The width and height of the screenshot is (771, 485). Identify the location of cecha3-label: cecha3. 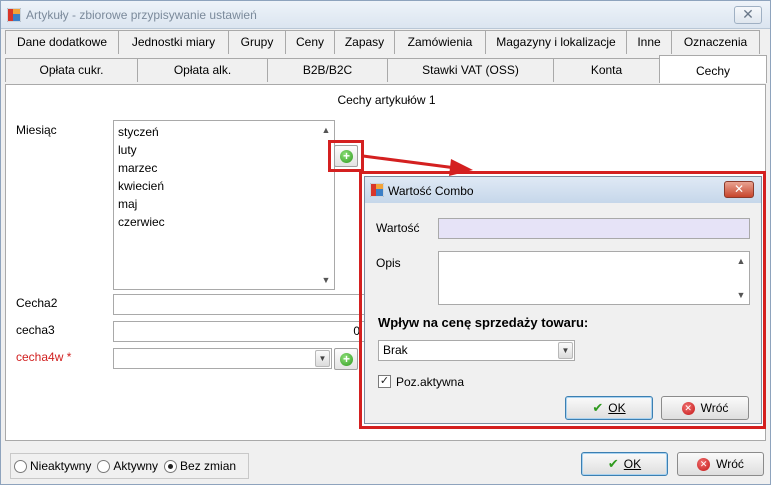
(35, 330).